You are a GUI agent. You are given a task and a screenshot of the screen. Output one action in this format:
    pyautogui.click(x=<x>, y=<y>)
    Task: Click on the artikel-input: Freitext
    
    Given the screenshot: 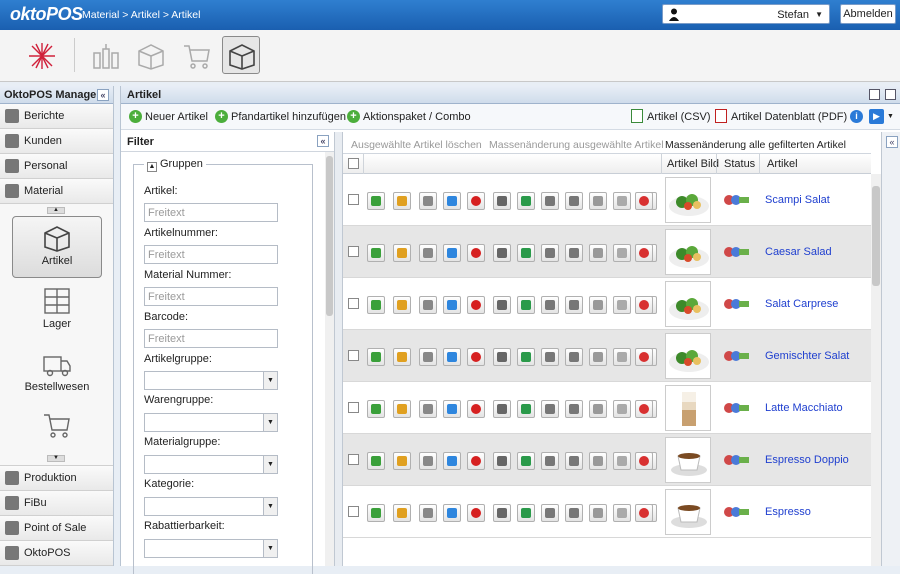 What is the action you would take?
    pyautogui.click(x=211, y=212)
    